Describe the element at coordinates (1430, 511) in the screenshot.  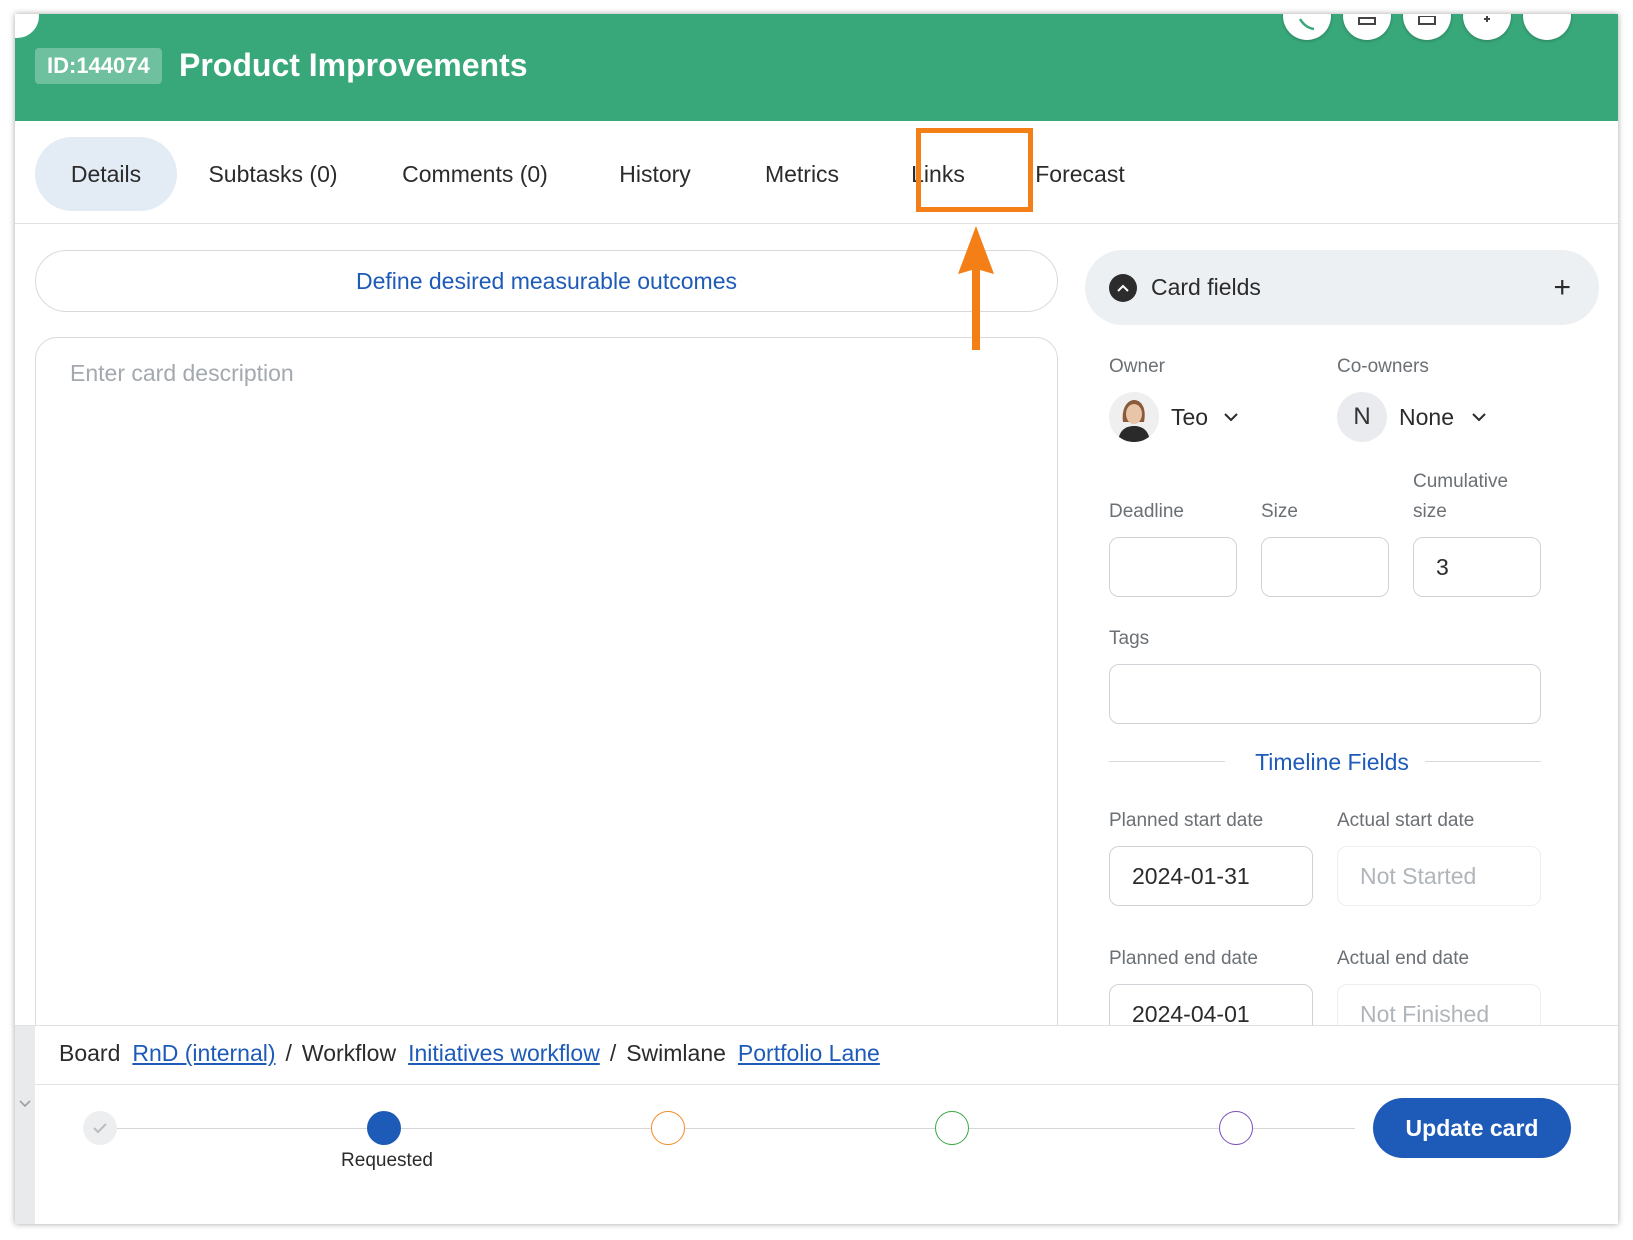
I see `cumulative-size-label-line2: size` at that location.